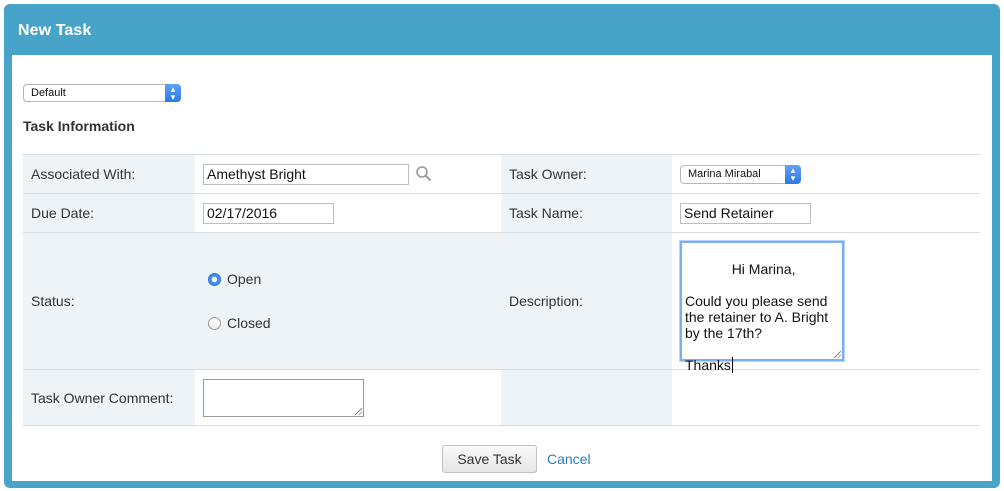 The width and height of the screenshot is (1004, 491). Describe the element at coordinates (48, 93) in the screenshot. I see `layout-select-value: Default` at that location.